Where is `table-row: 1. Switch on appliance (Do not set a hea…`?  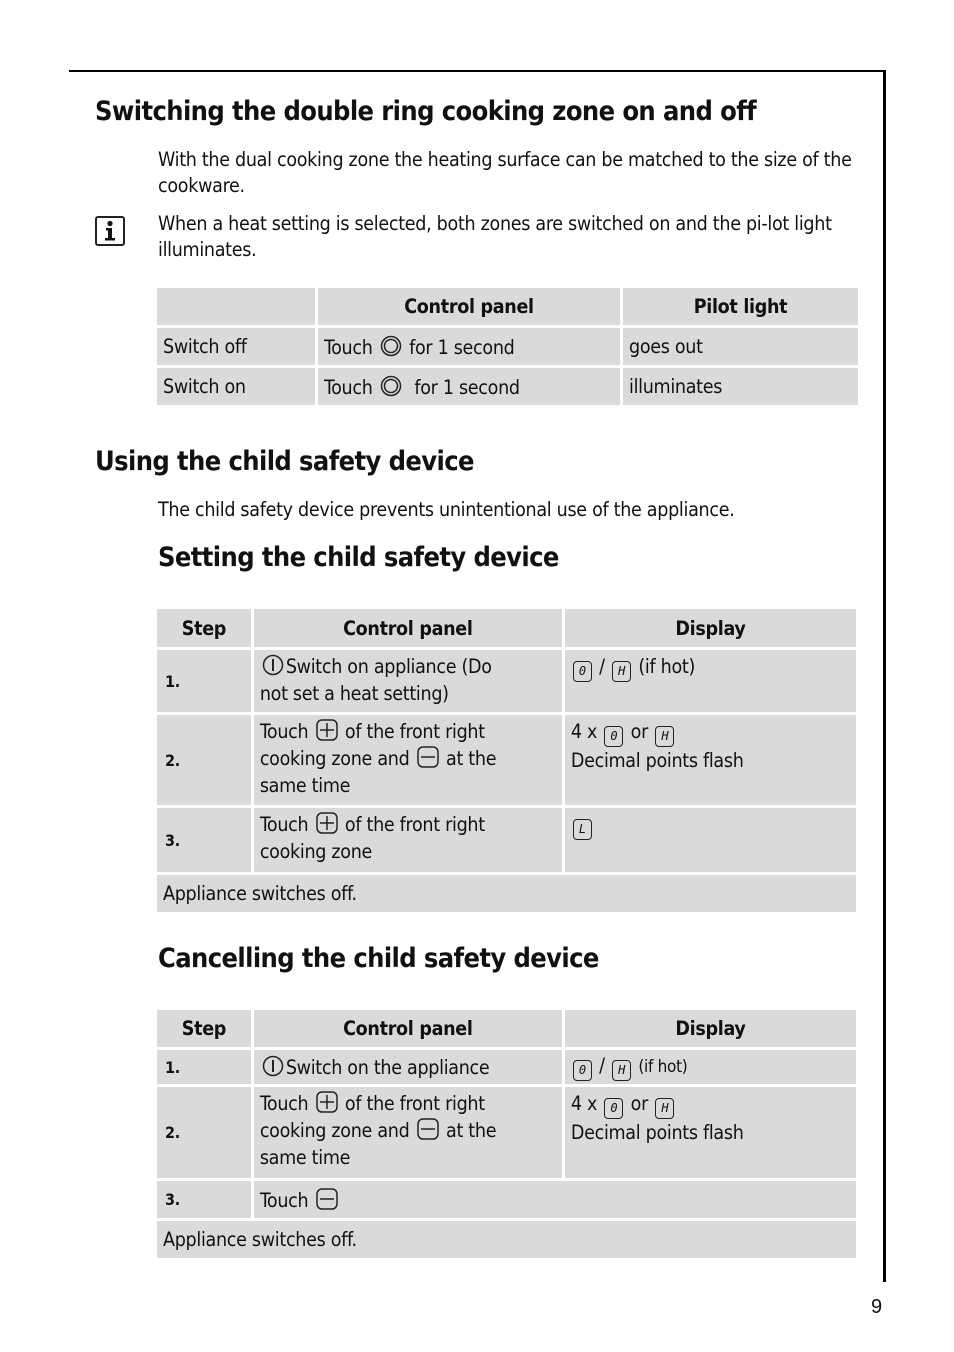 table-row: 1. Switch on appliance (Do not set a hea… is located at coordinates (506, 681).